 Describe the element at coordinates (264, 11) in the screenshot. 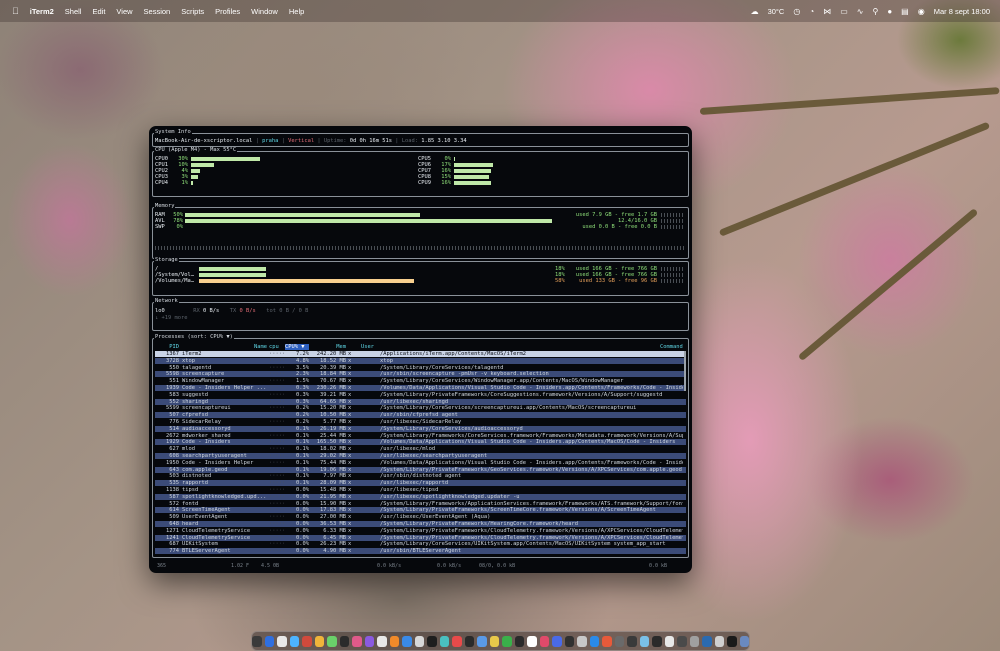

I see `menu-window: Window` at that location.